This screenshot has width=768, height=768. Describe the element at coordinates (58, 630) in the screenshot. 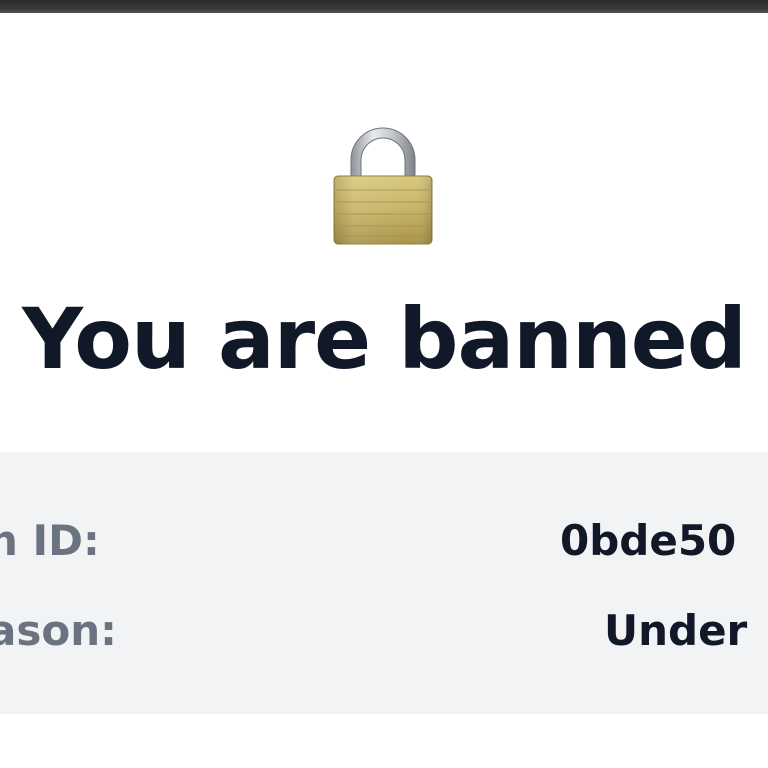

I see `reason-label: ason:` at that location.